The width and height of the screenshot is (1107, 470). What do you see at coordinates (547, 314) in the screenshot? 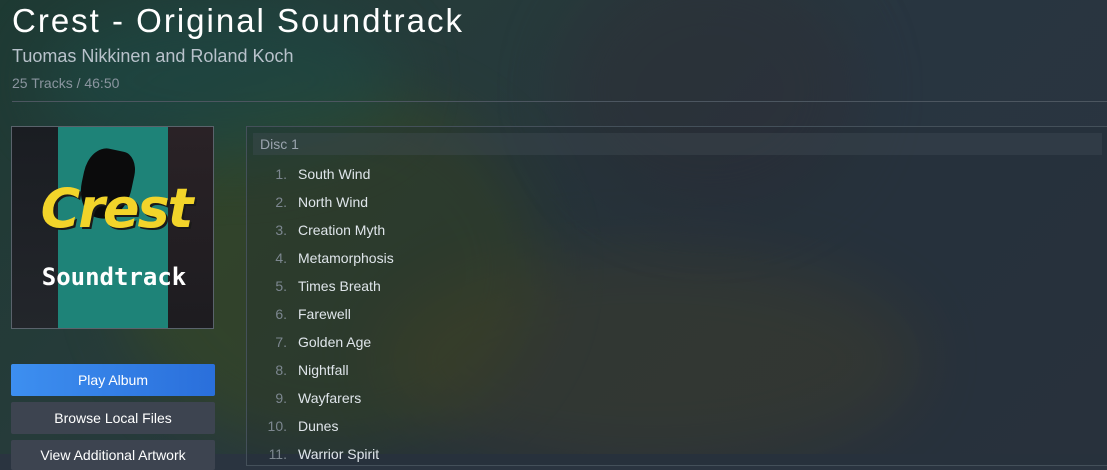
I see `track-row: 6. Farewell` at bounding box center [547, 314].